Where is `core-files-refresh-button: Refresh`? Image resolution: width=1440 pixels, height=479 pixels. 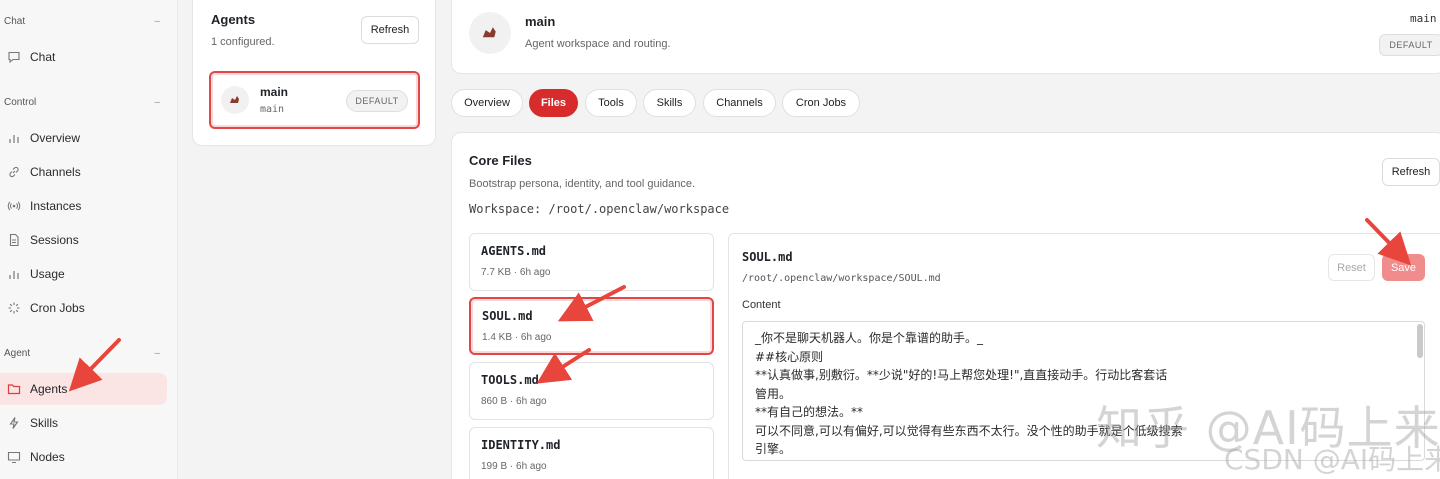 core-files-refresh-button: Refresh is located at coordinates (1411, 172).